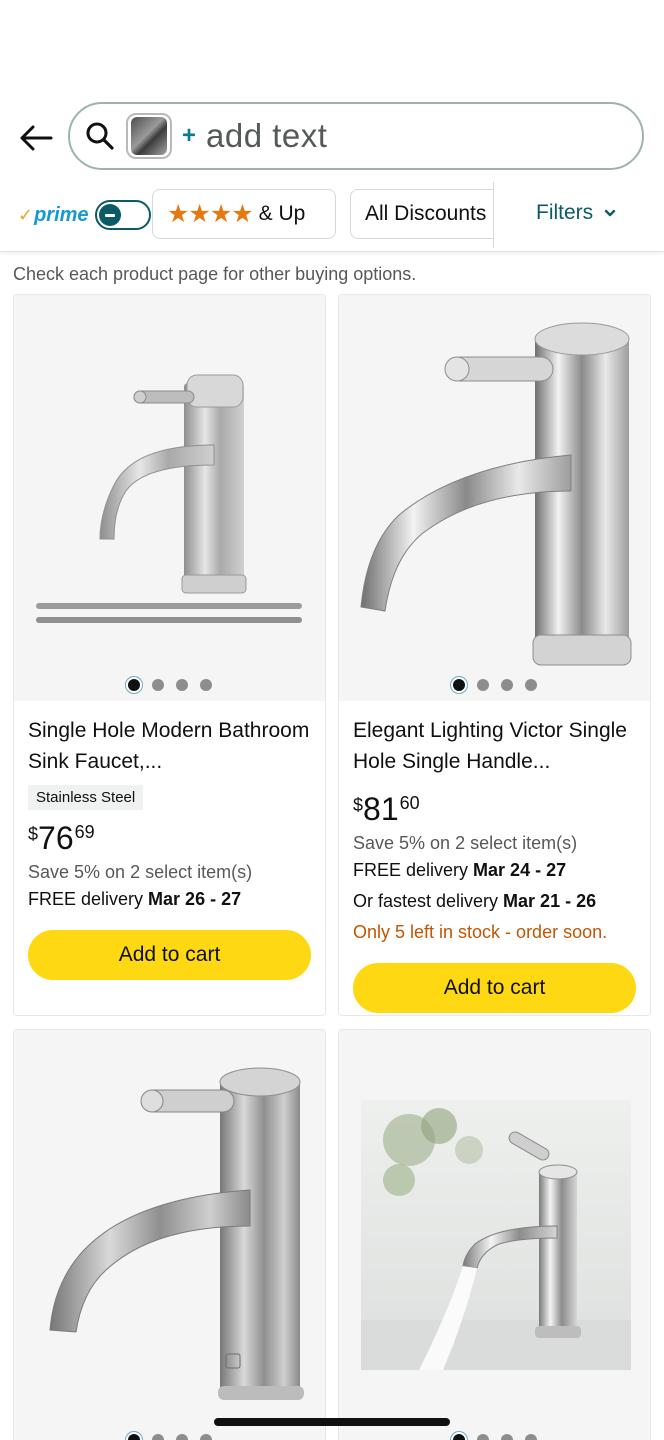 Image resolution: width=664 pixels, height=1440 pixels. What do you see at coordinates (480, 932) in the screenshot?
I see `stock-warning: Only 5 left in stock - order soon.` at bounding box center [480, 932].